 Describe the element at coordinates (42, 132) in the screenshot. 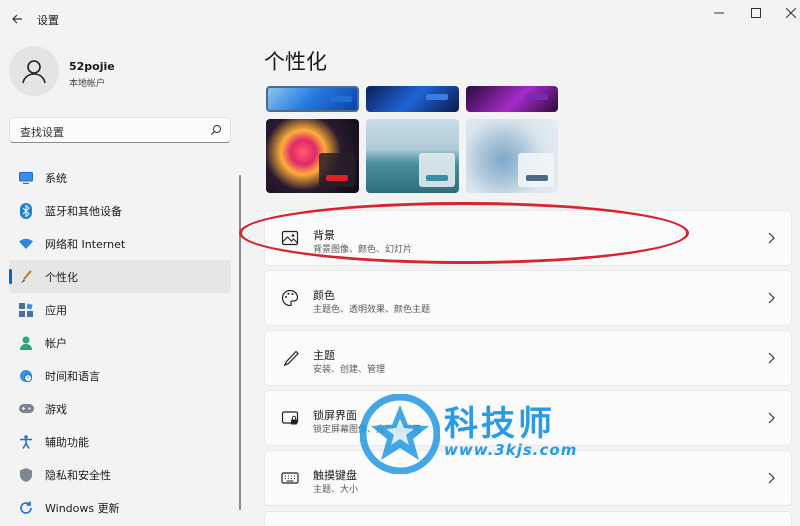

I see `search-input: 查找设置` at that location.